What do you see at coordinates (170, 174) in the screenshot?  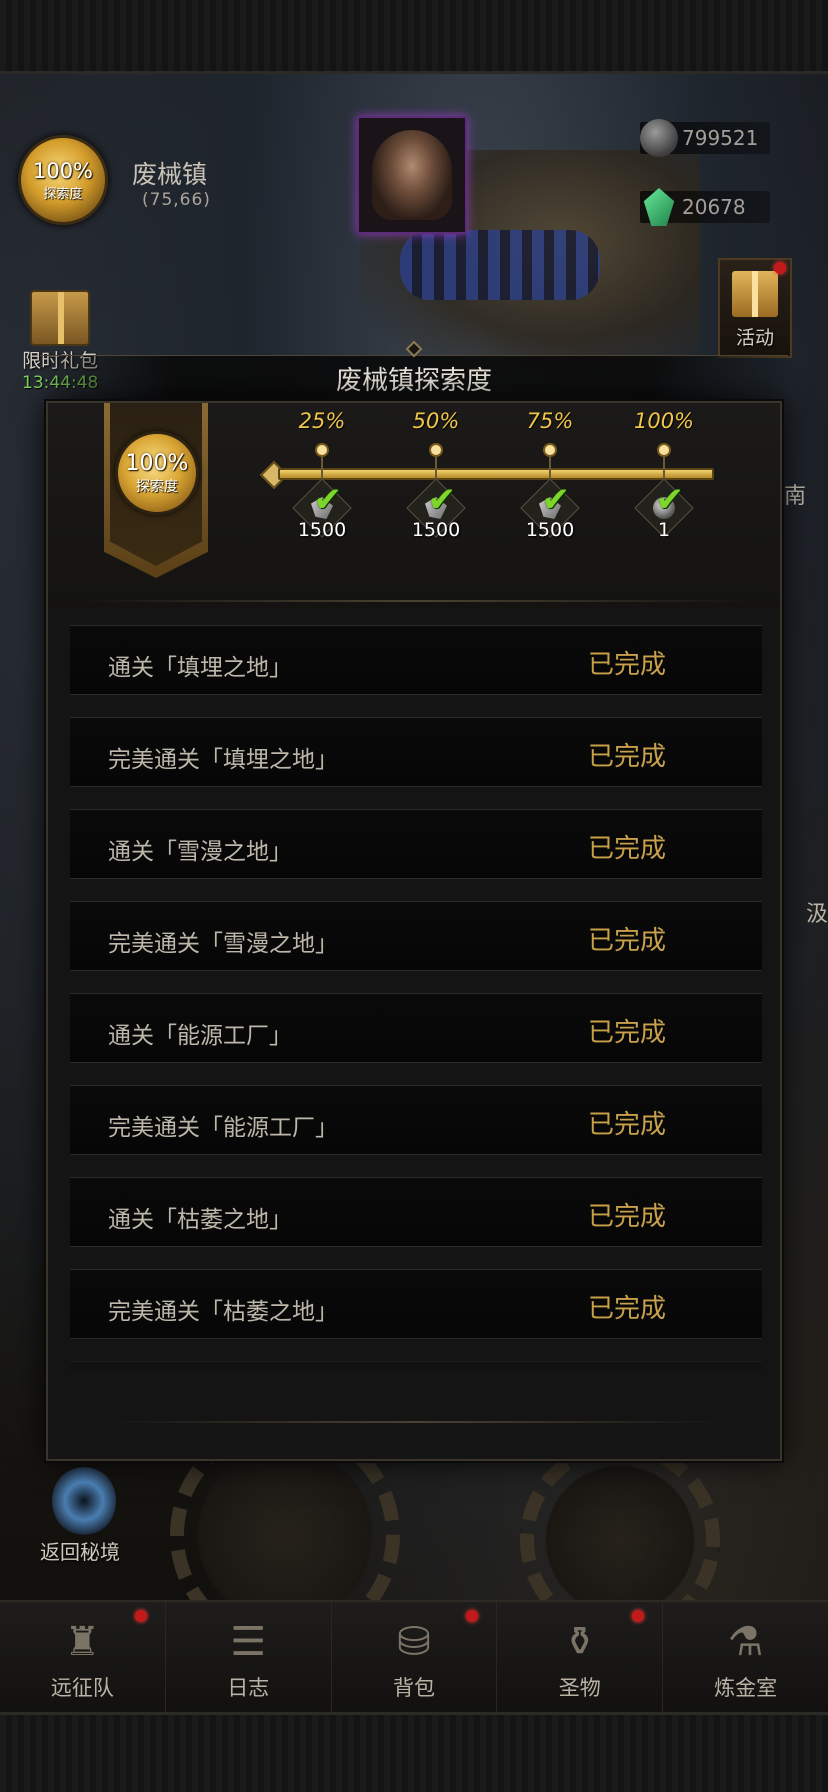 I see `town-name: 废械镇` at bounding box center [170, 174].